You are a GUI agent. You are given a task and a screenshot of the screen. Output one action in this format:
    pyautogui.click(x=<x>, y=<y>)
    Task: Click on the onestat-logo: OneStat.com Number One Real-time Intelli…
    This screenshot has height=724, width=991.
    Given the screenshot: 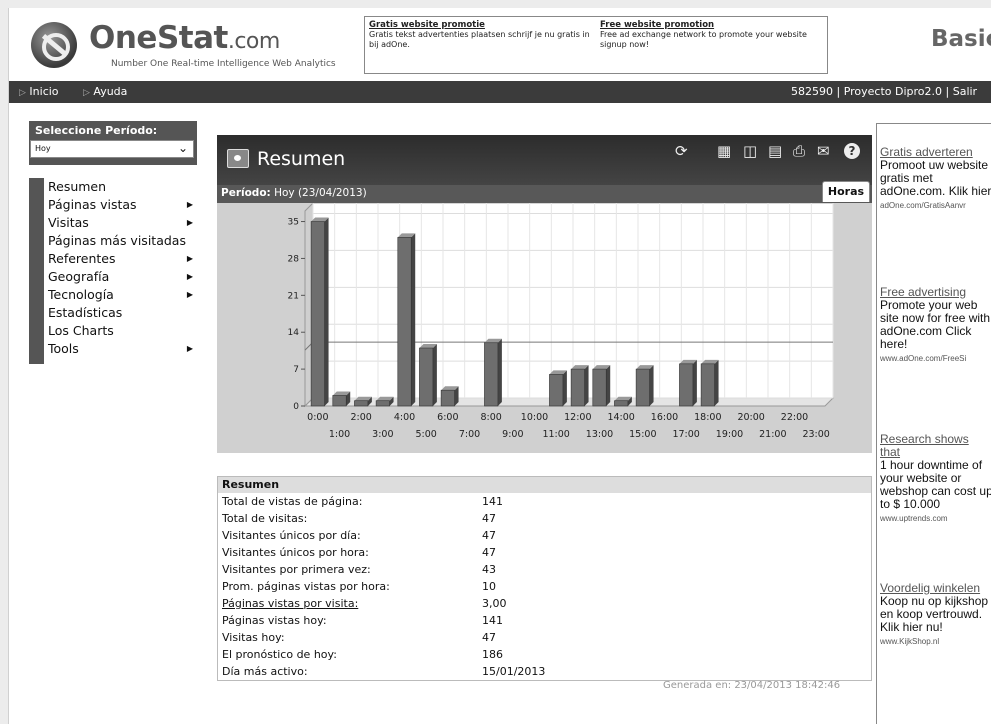 What is the action you would take?
    pyautogui.click(x=191, y=48)
    